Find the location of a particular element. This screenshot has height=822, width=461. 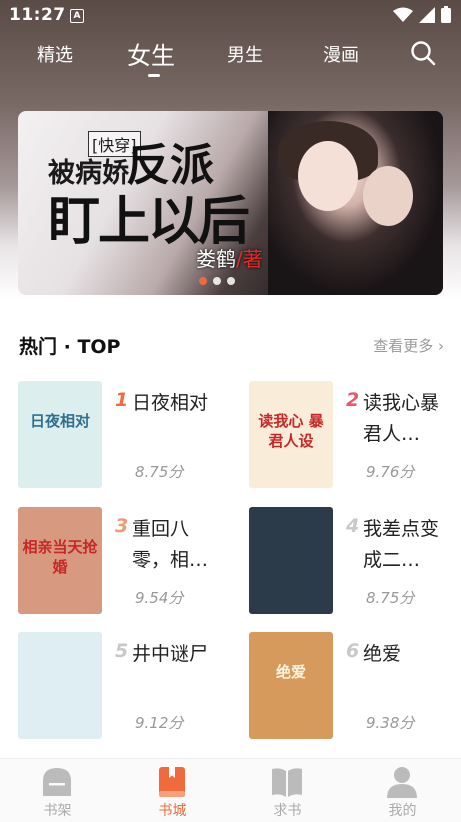

search-icon is located at coordinates (423, 53).